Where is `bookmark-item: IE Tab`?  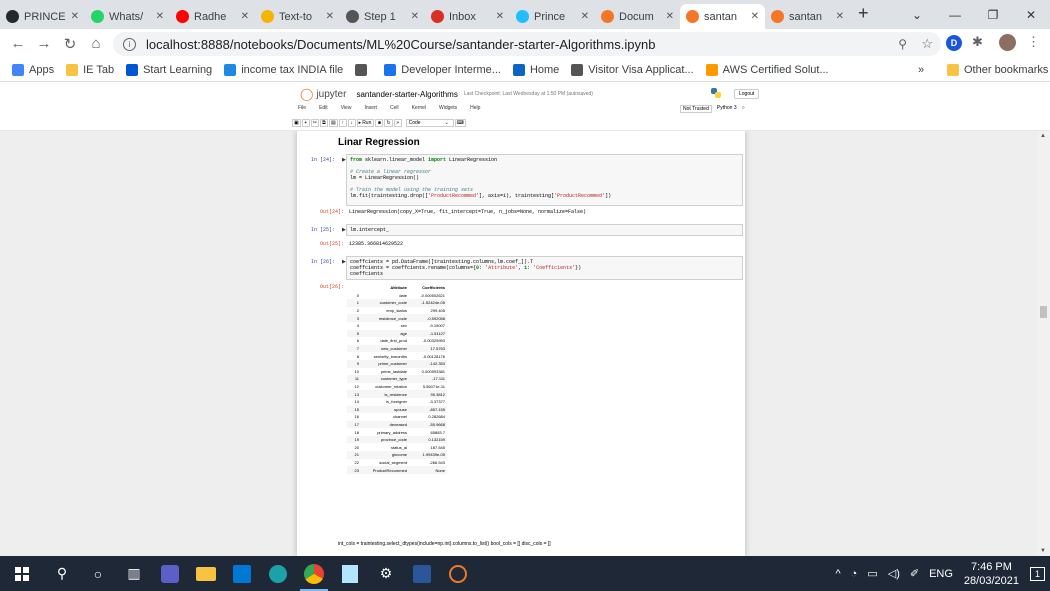 bookmark-item: IE Tab is located at coordinates (90, 69).